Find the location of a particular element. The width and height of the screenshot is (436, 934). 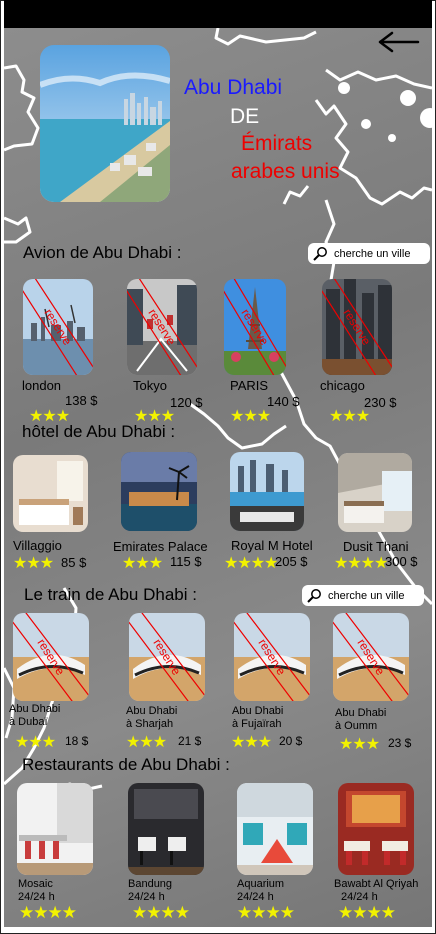

hotel-name: Villaggio is located at coordinates (37, 545).